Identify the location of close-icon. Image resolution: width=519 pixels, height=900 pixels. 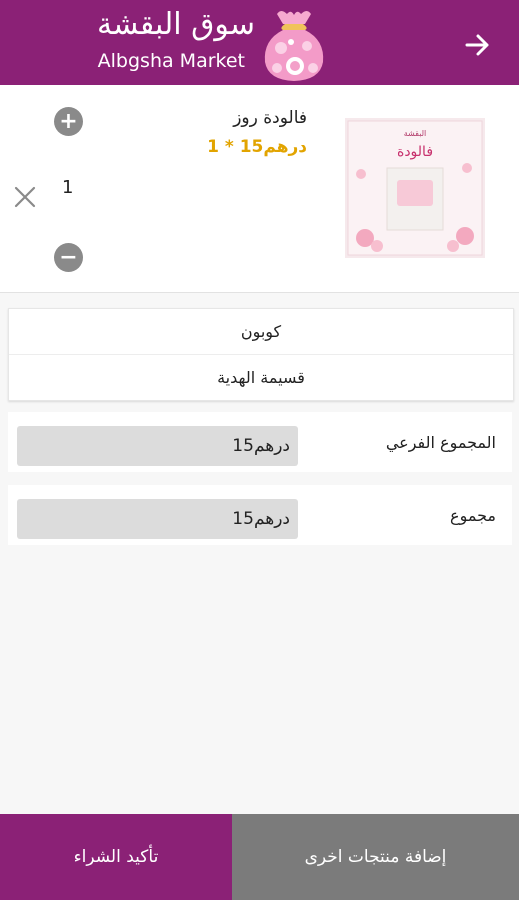
(25, 197).